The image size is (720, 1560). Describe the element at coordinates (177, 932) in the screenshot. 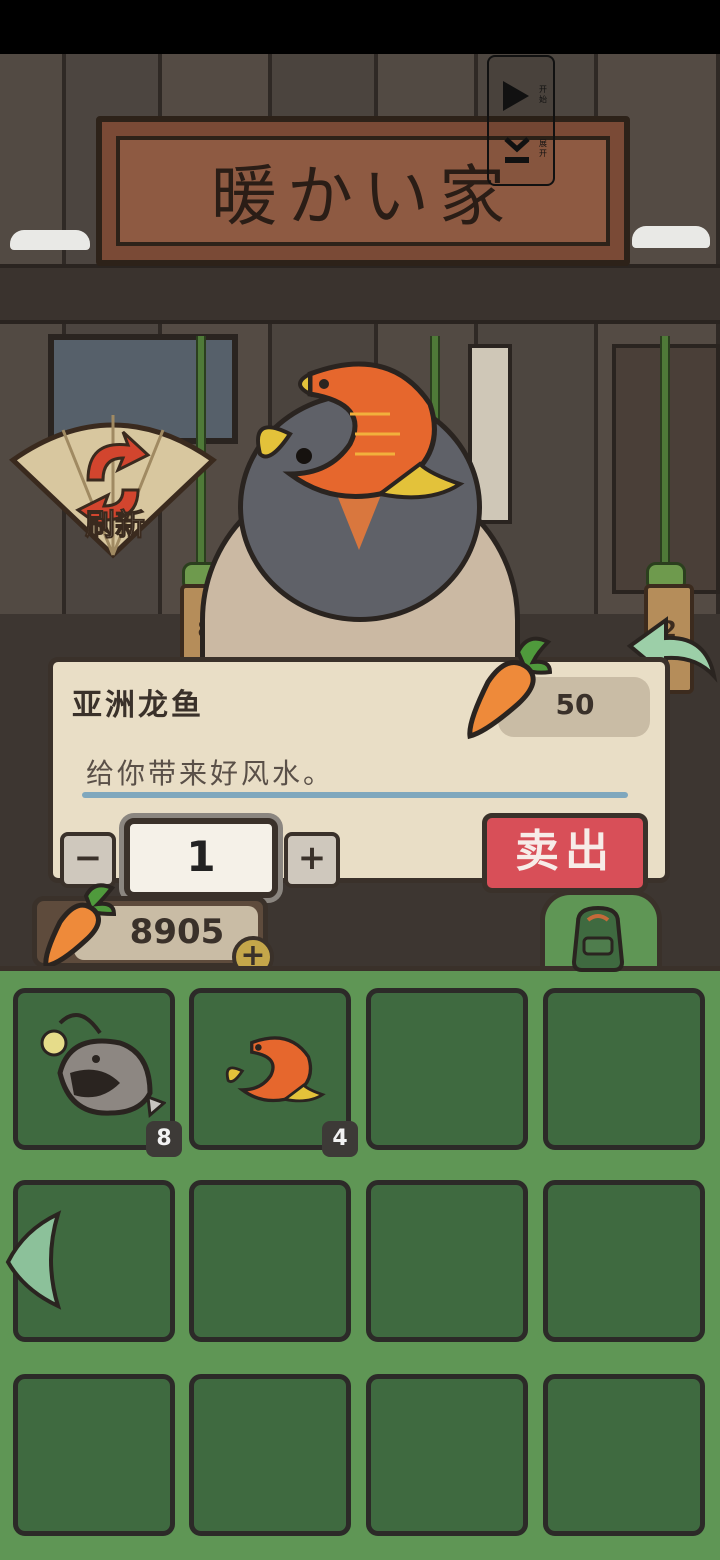

I see `wallet-amount: 8905` at that location.